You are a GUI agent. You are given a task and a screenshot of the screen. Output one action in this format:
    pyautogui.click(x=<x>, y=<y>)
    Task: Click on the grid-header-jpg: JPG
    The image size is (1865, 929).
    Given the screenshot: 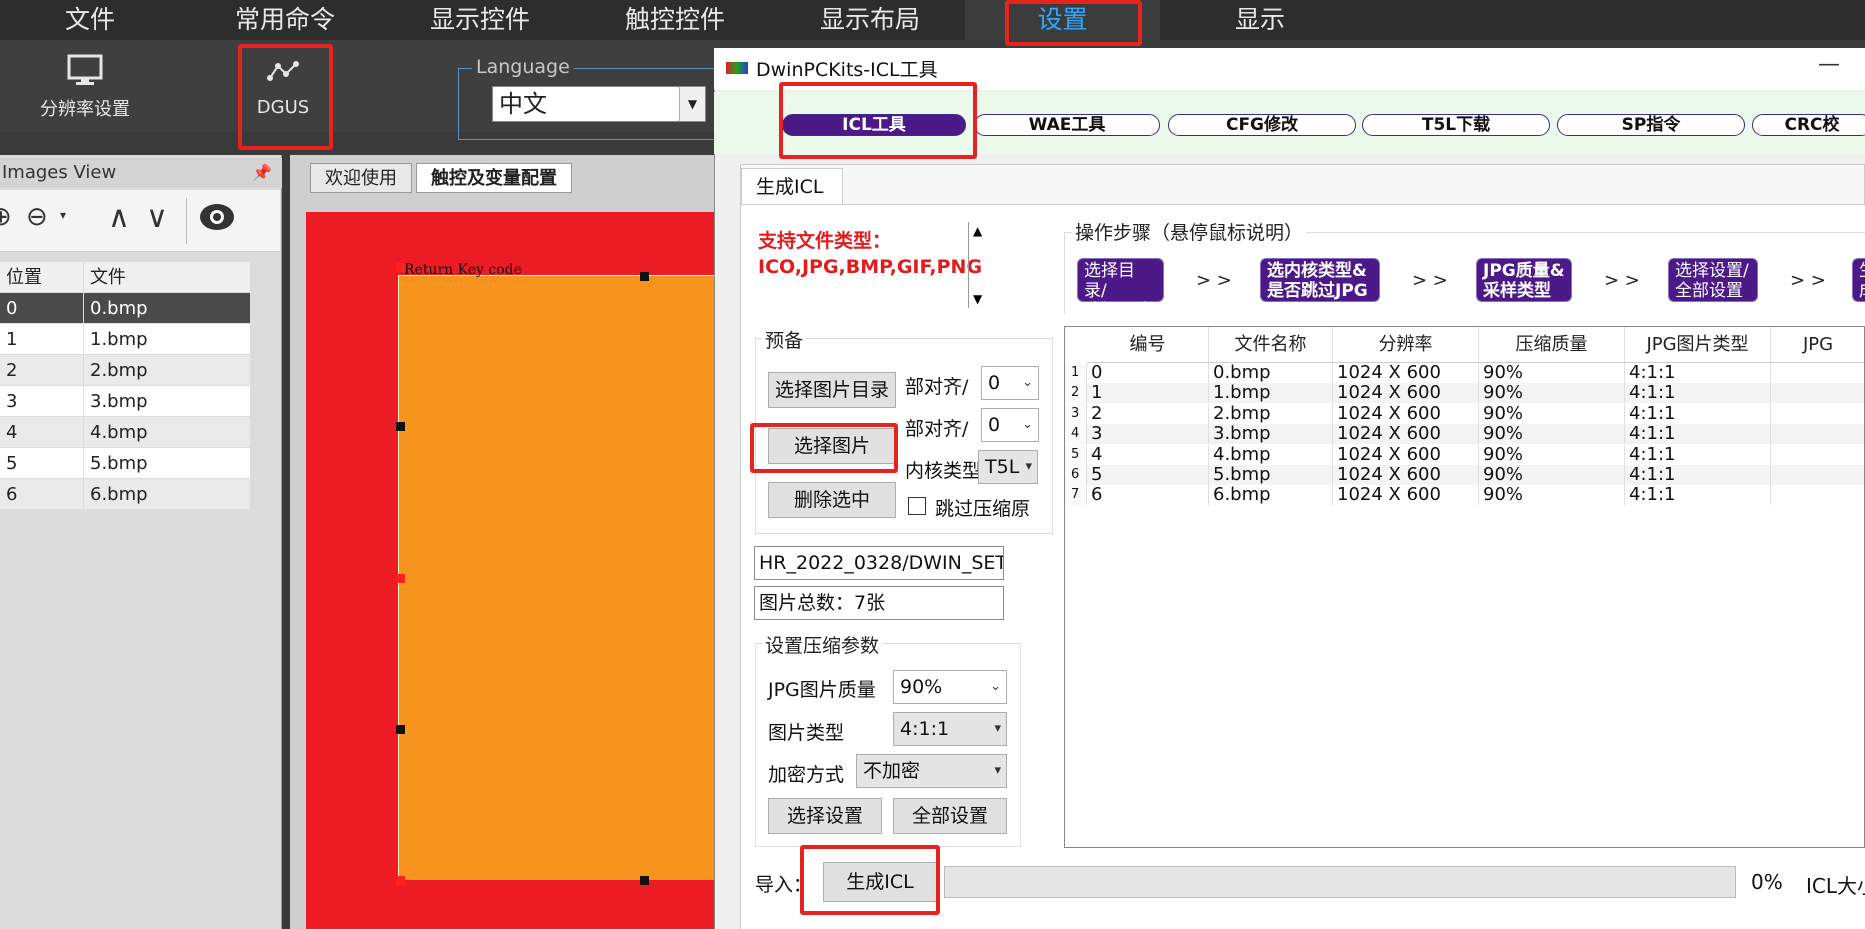 What is the action you would take?
    pyautogui.click(x=1817, y=345)
    